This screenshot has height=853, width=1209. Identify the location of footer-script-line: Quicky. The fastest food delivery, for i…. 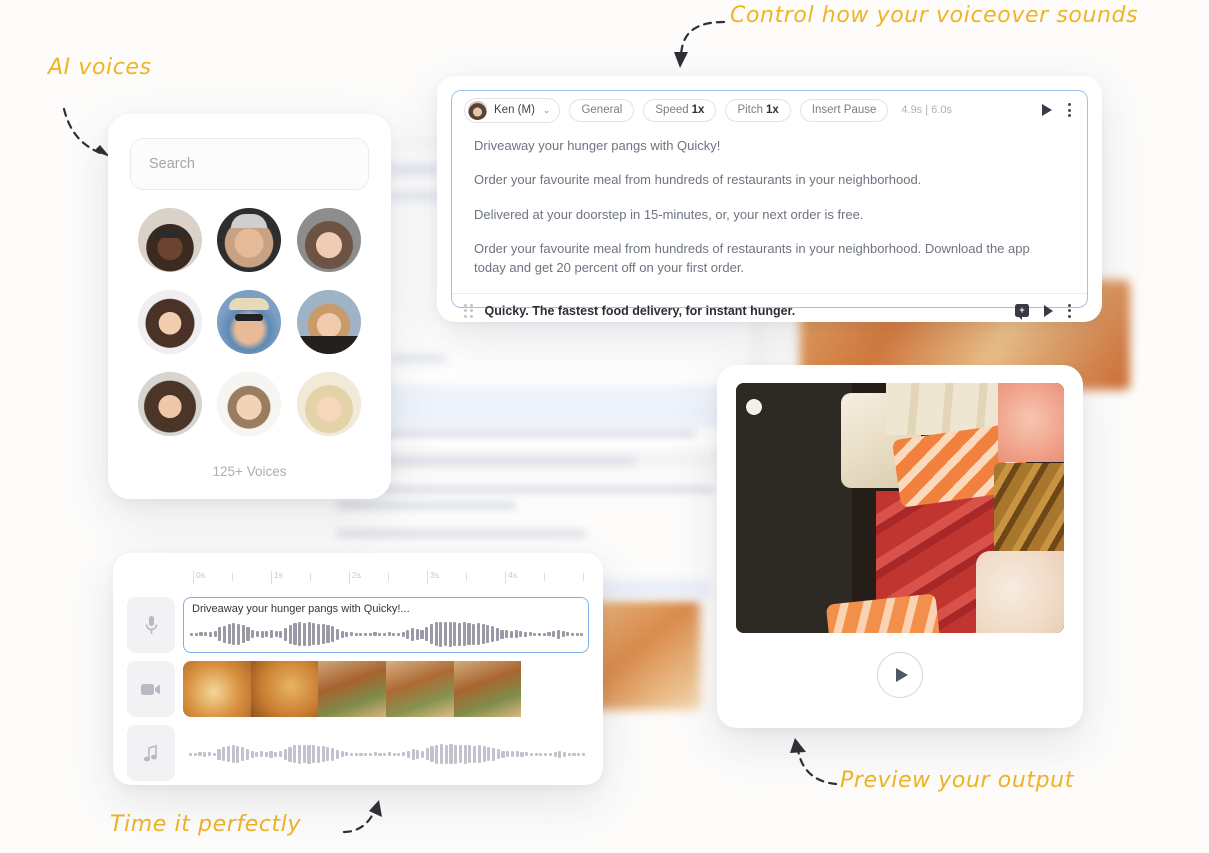
(640, 310).